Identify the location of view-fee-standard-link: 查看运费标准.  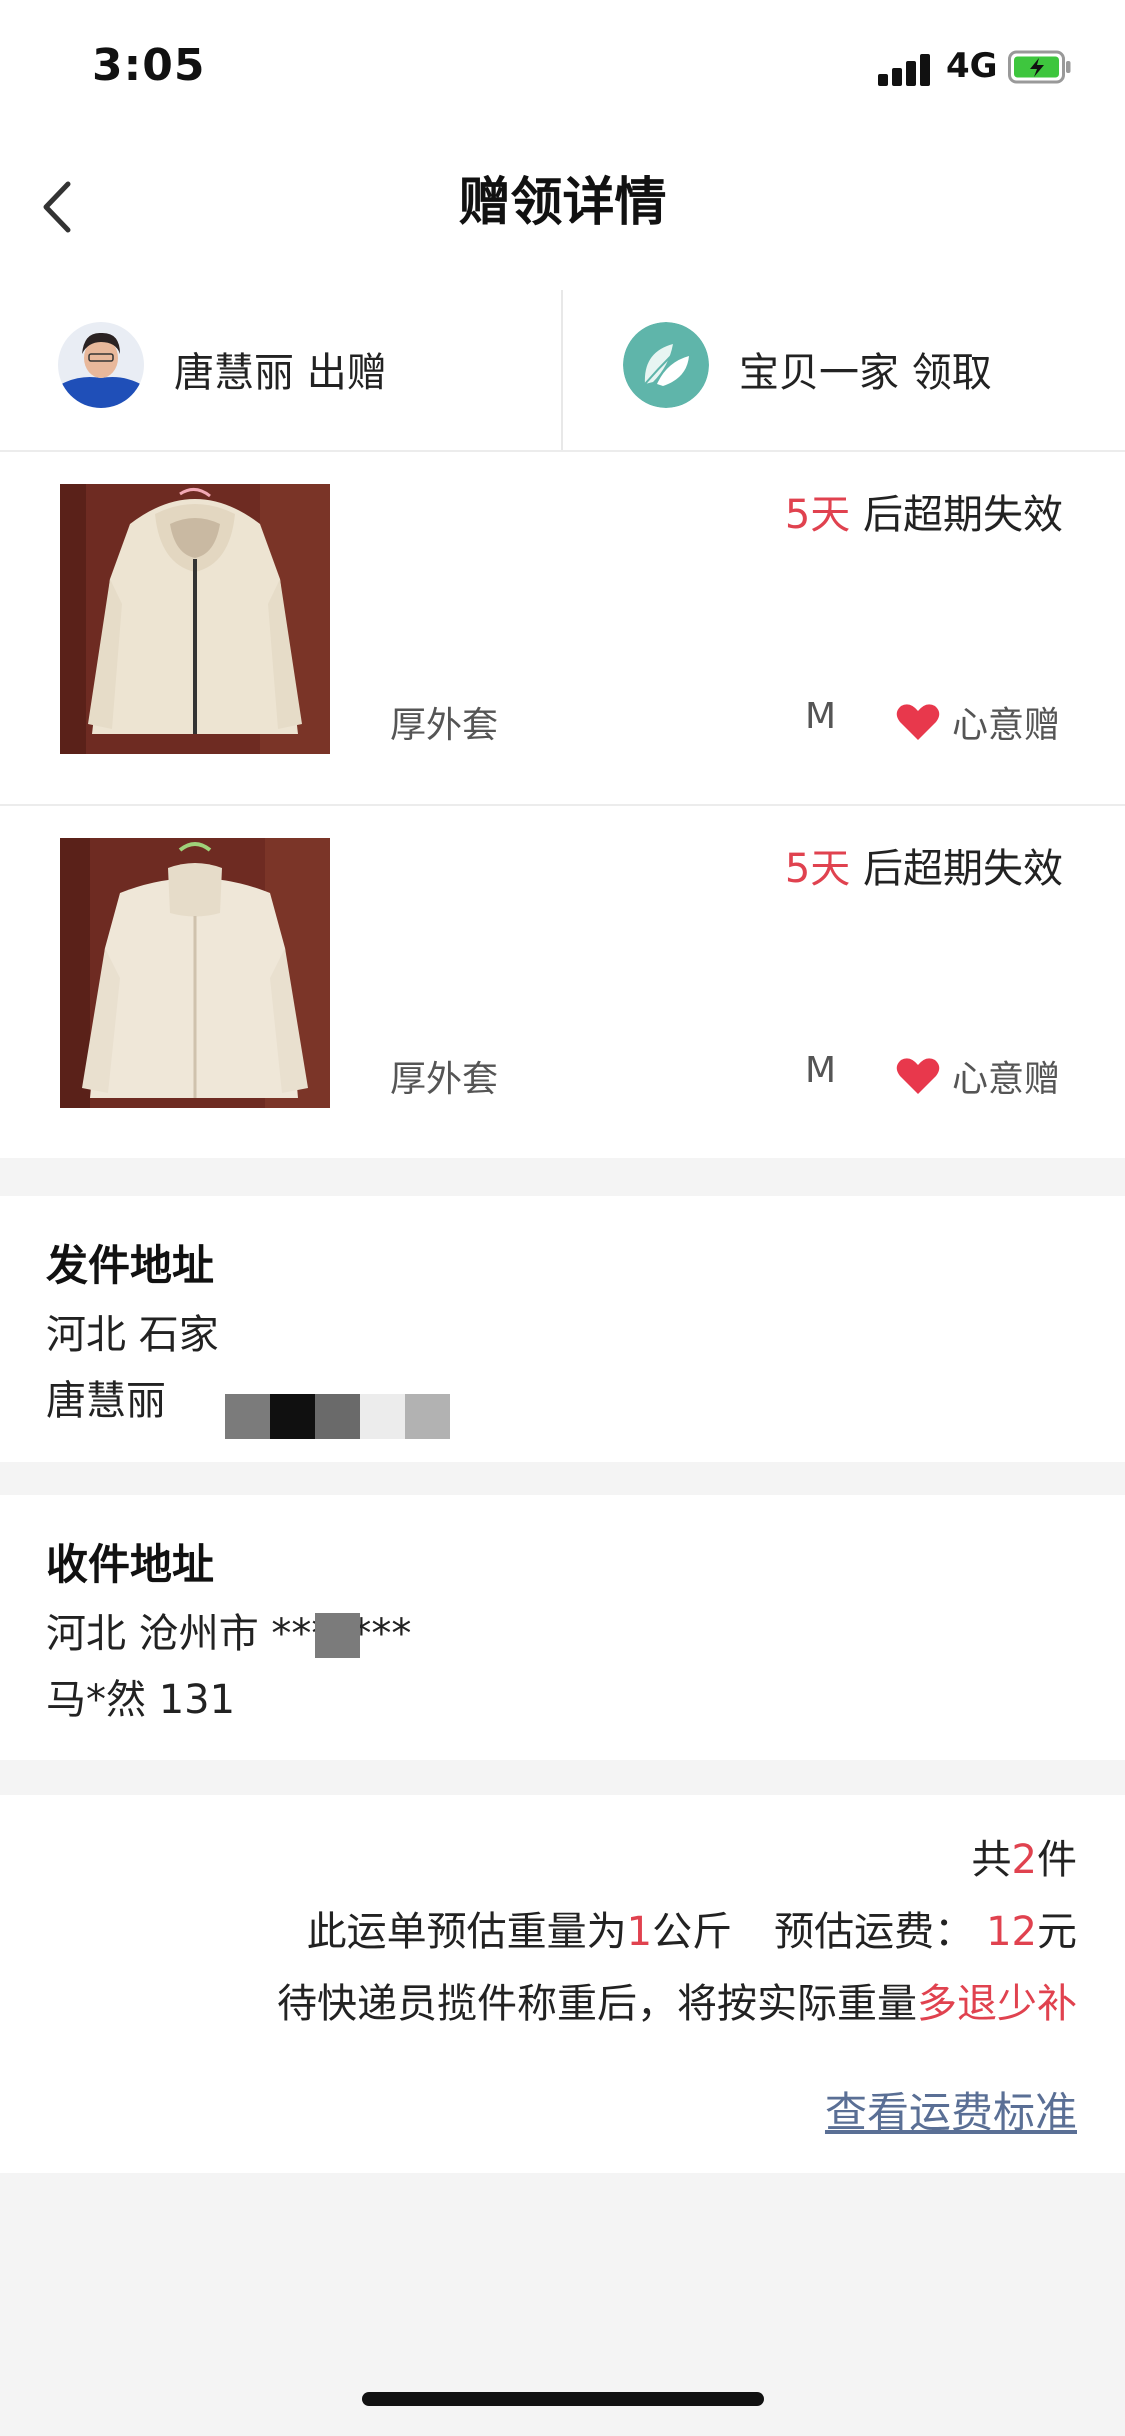
(951, 2109).